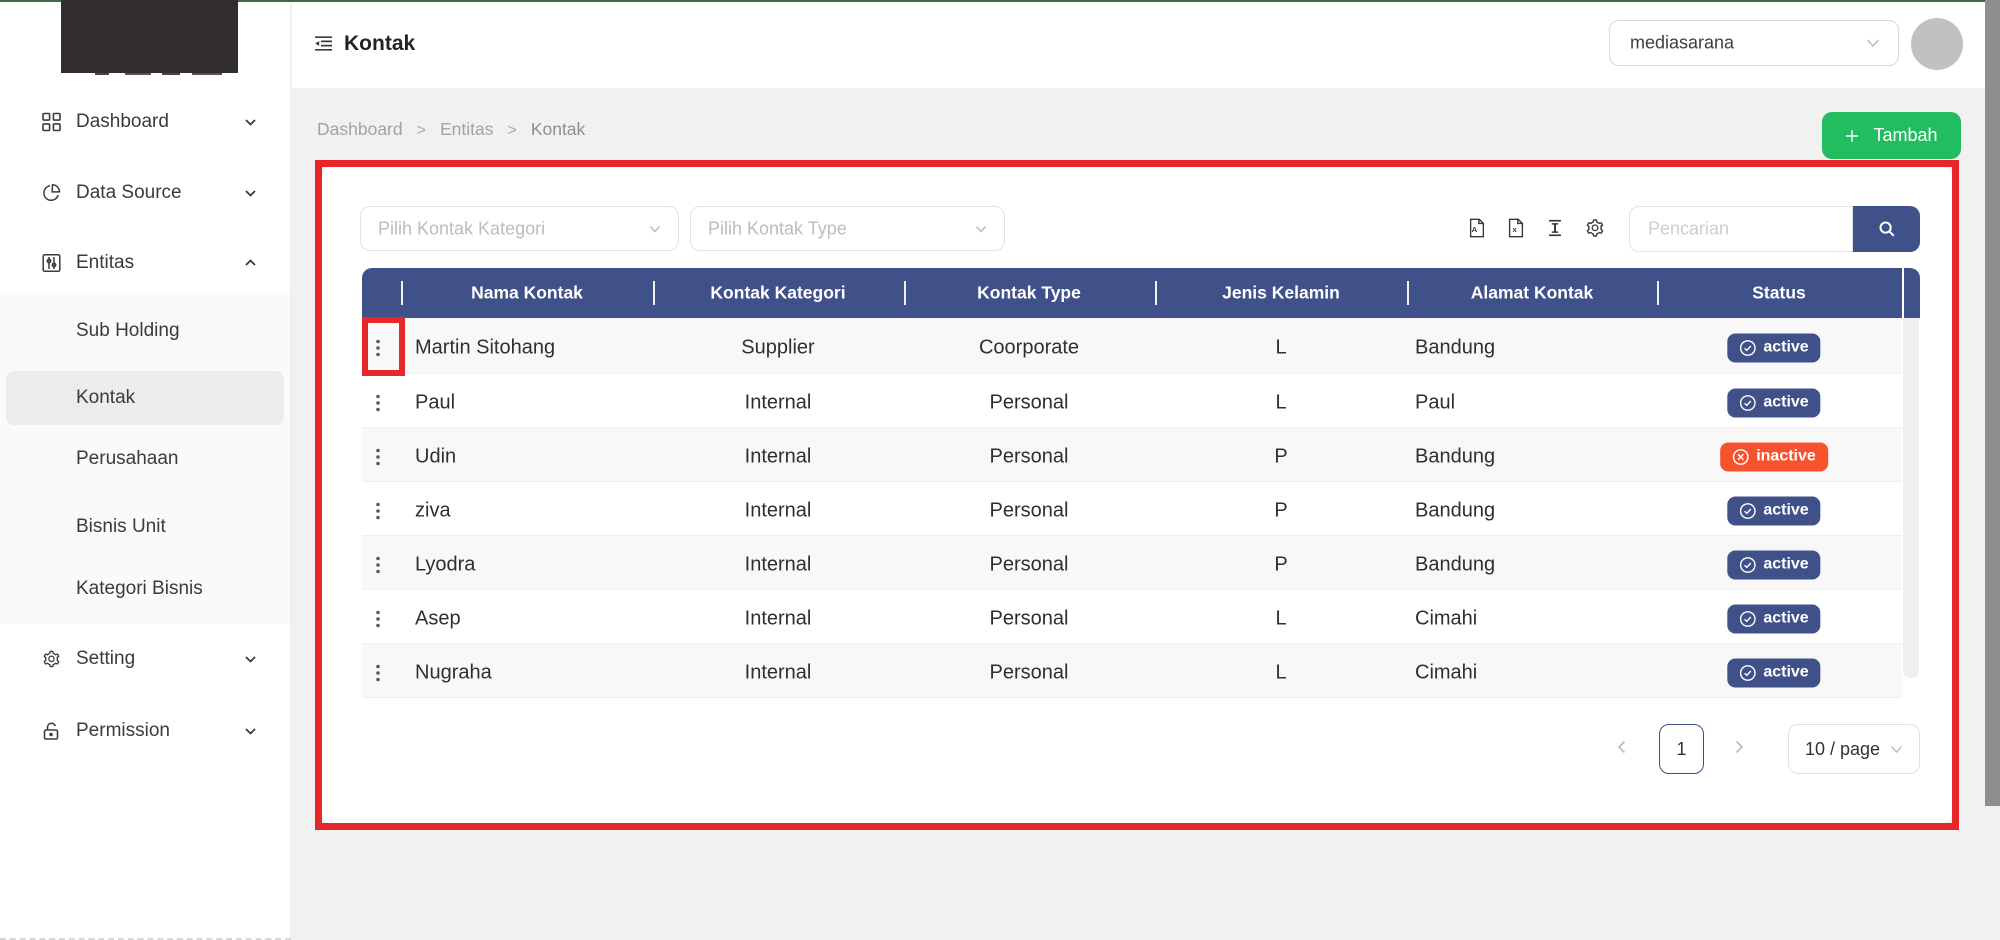 This screenshot has height=940, width=2000. What do you see at coordinates (1475, 229) in the screenshot?
I see `svg-text: A` at bounding box center [1475, 229].